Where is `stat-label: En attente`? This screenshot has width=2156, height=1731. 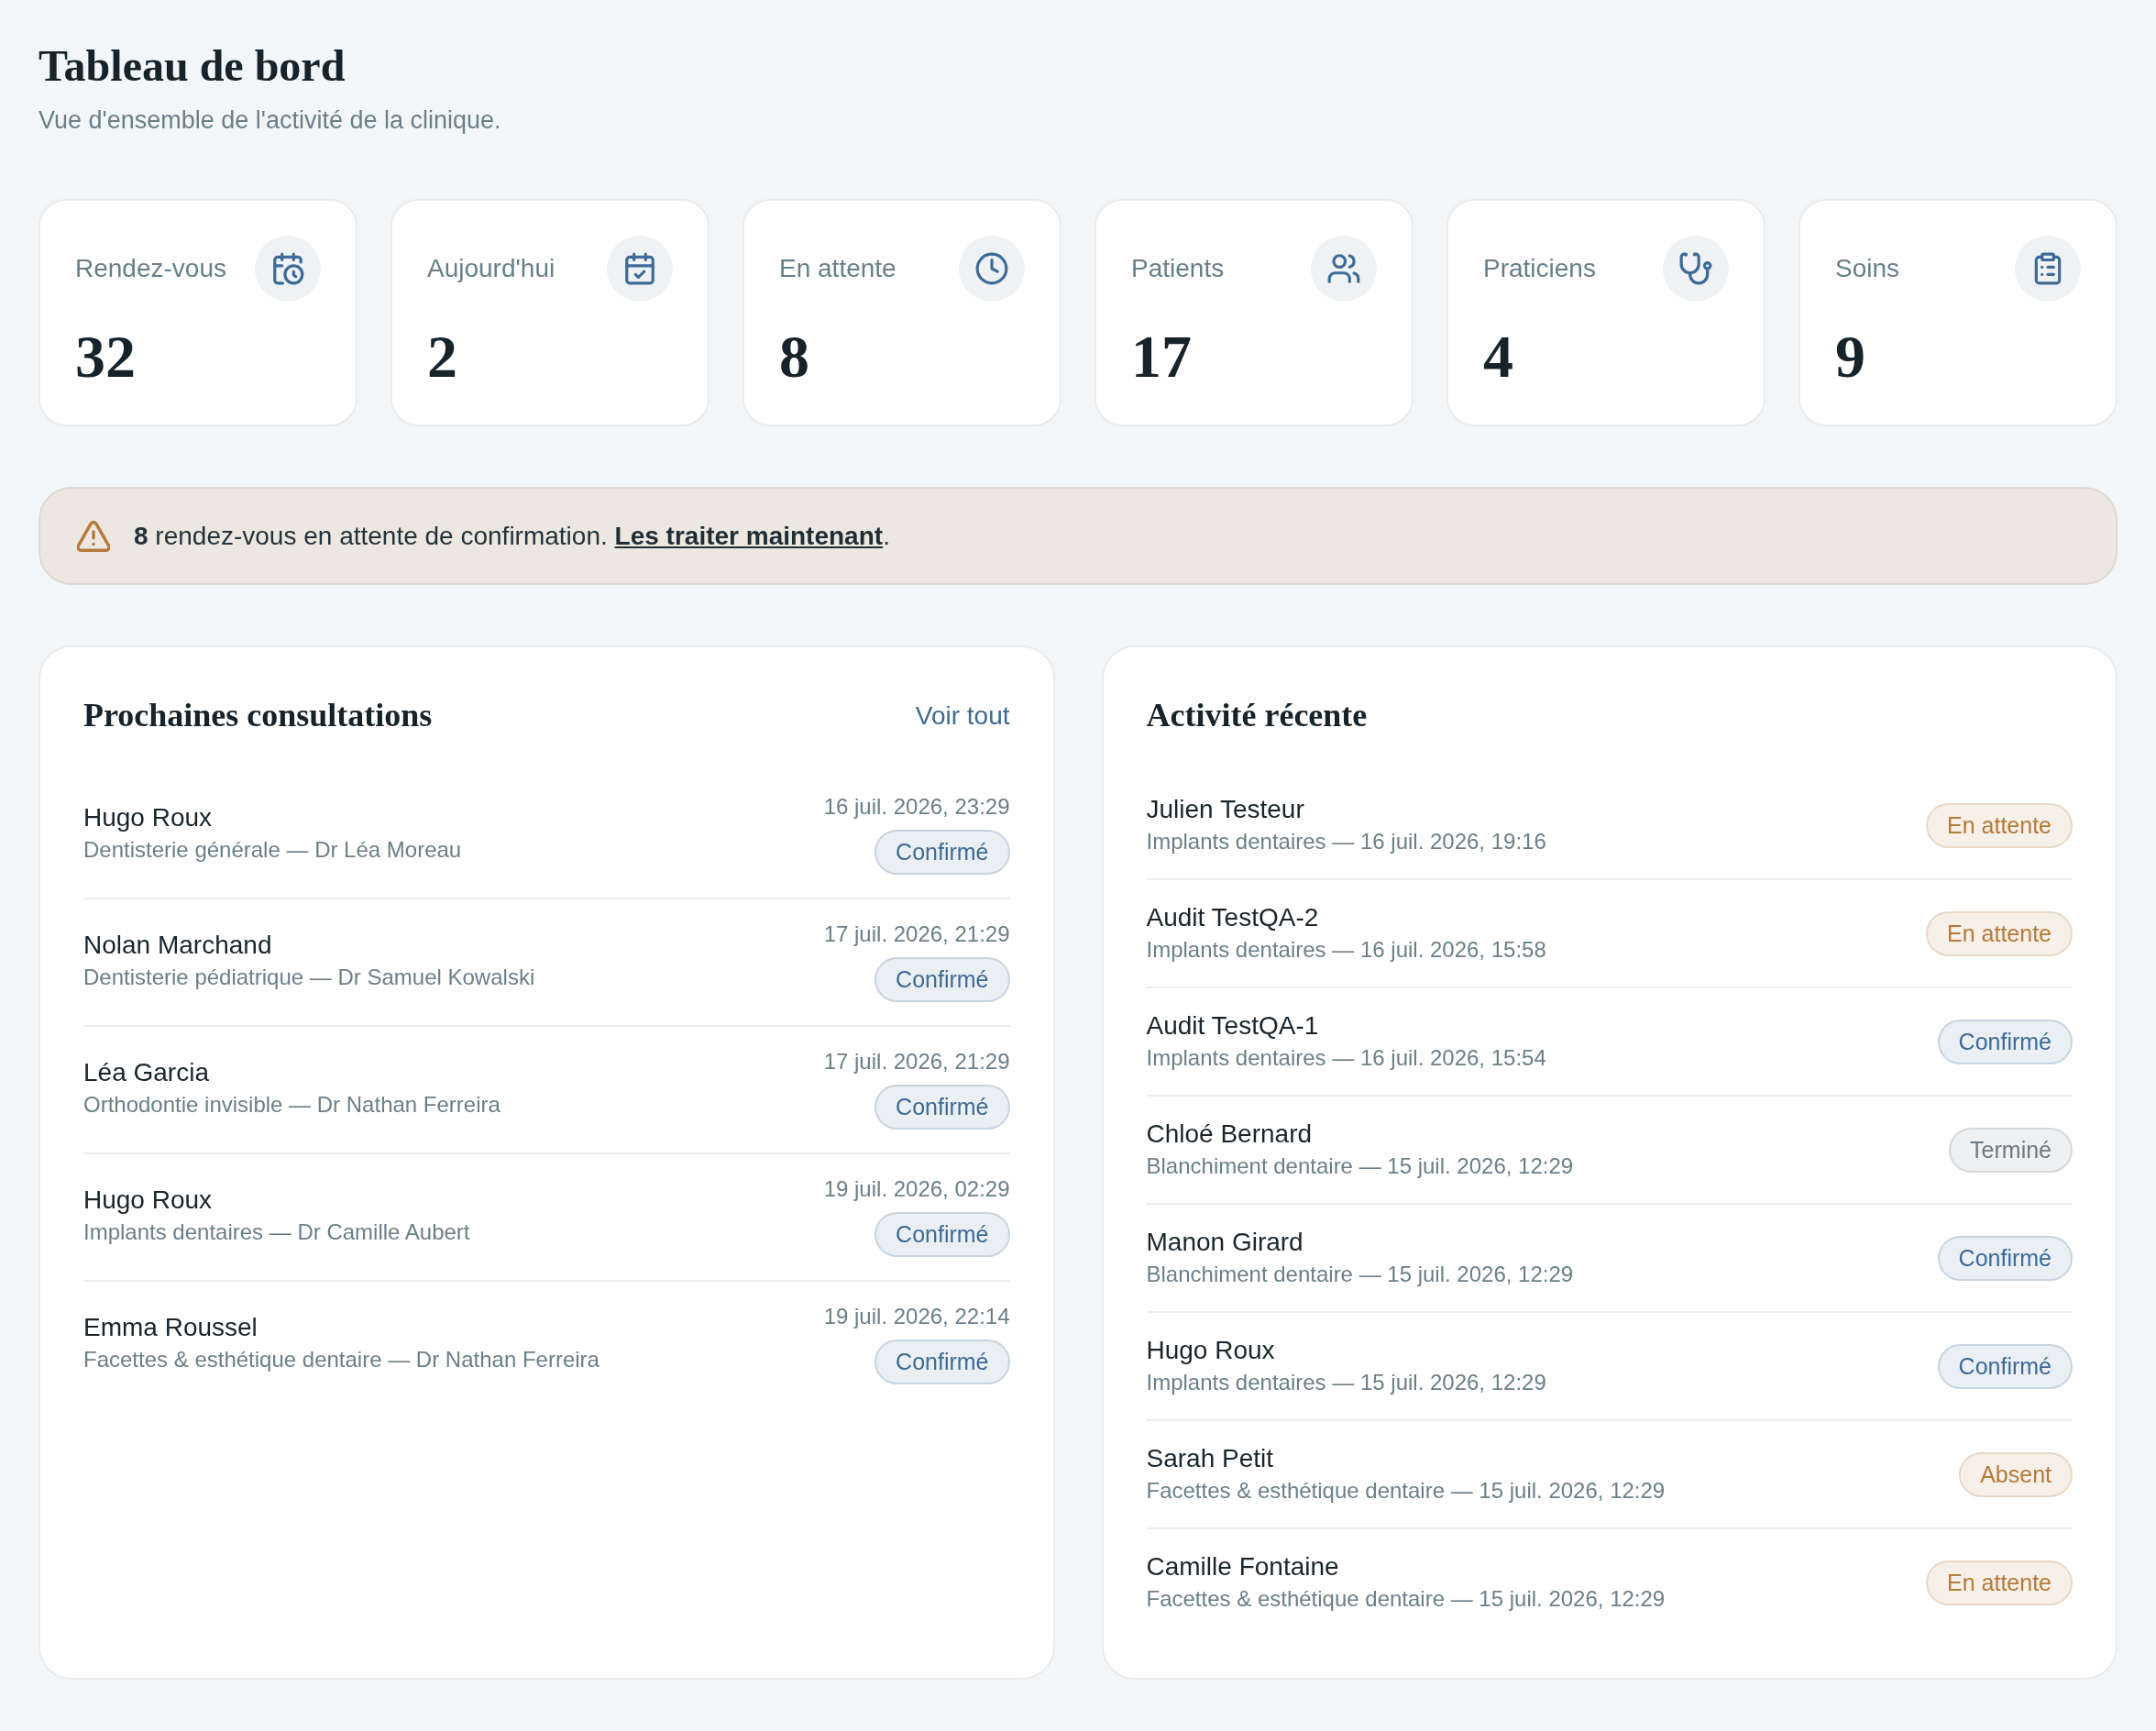 stat-label: En attente is located at coordinates (837, 269).